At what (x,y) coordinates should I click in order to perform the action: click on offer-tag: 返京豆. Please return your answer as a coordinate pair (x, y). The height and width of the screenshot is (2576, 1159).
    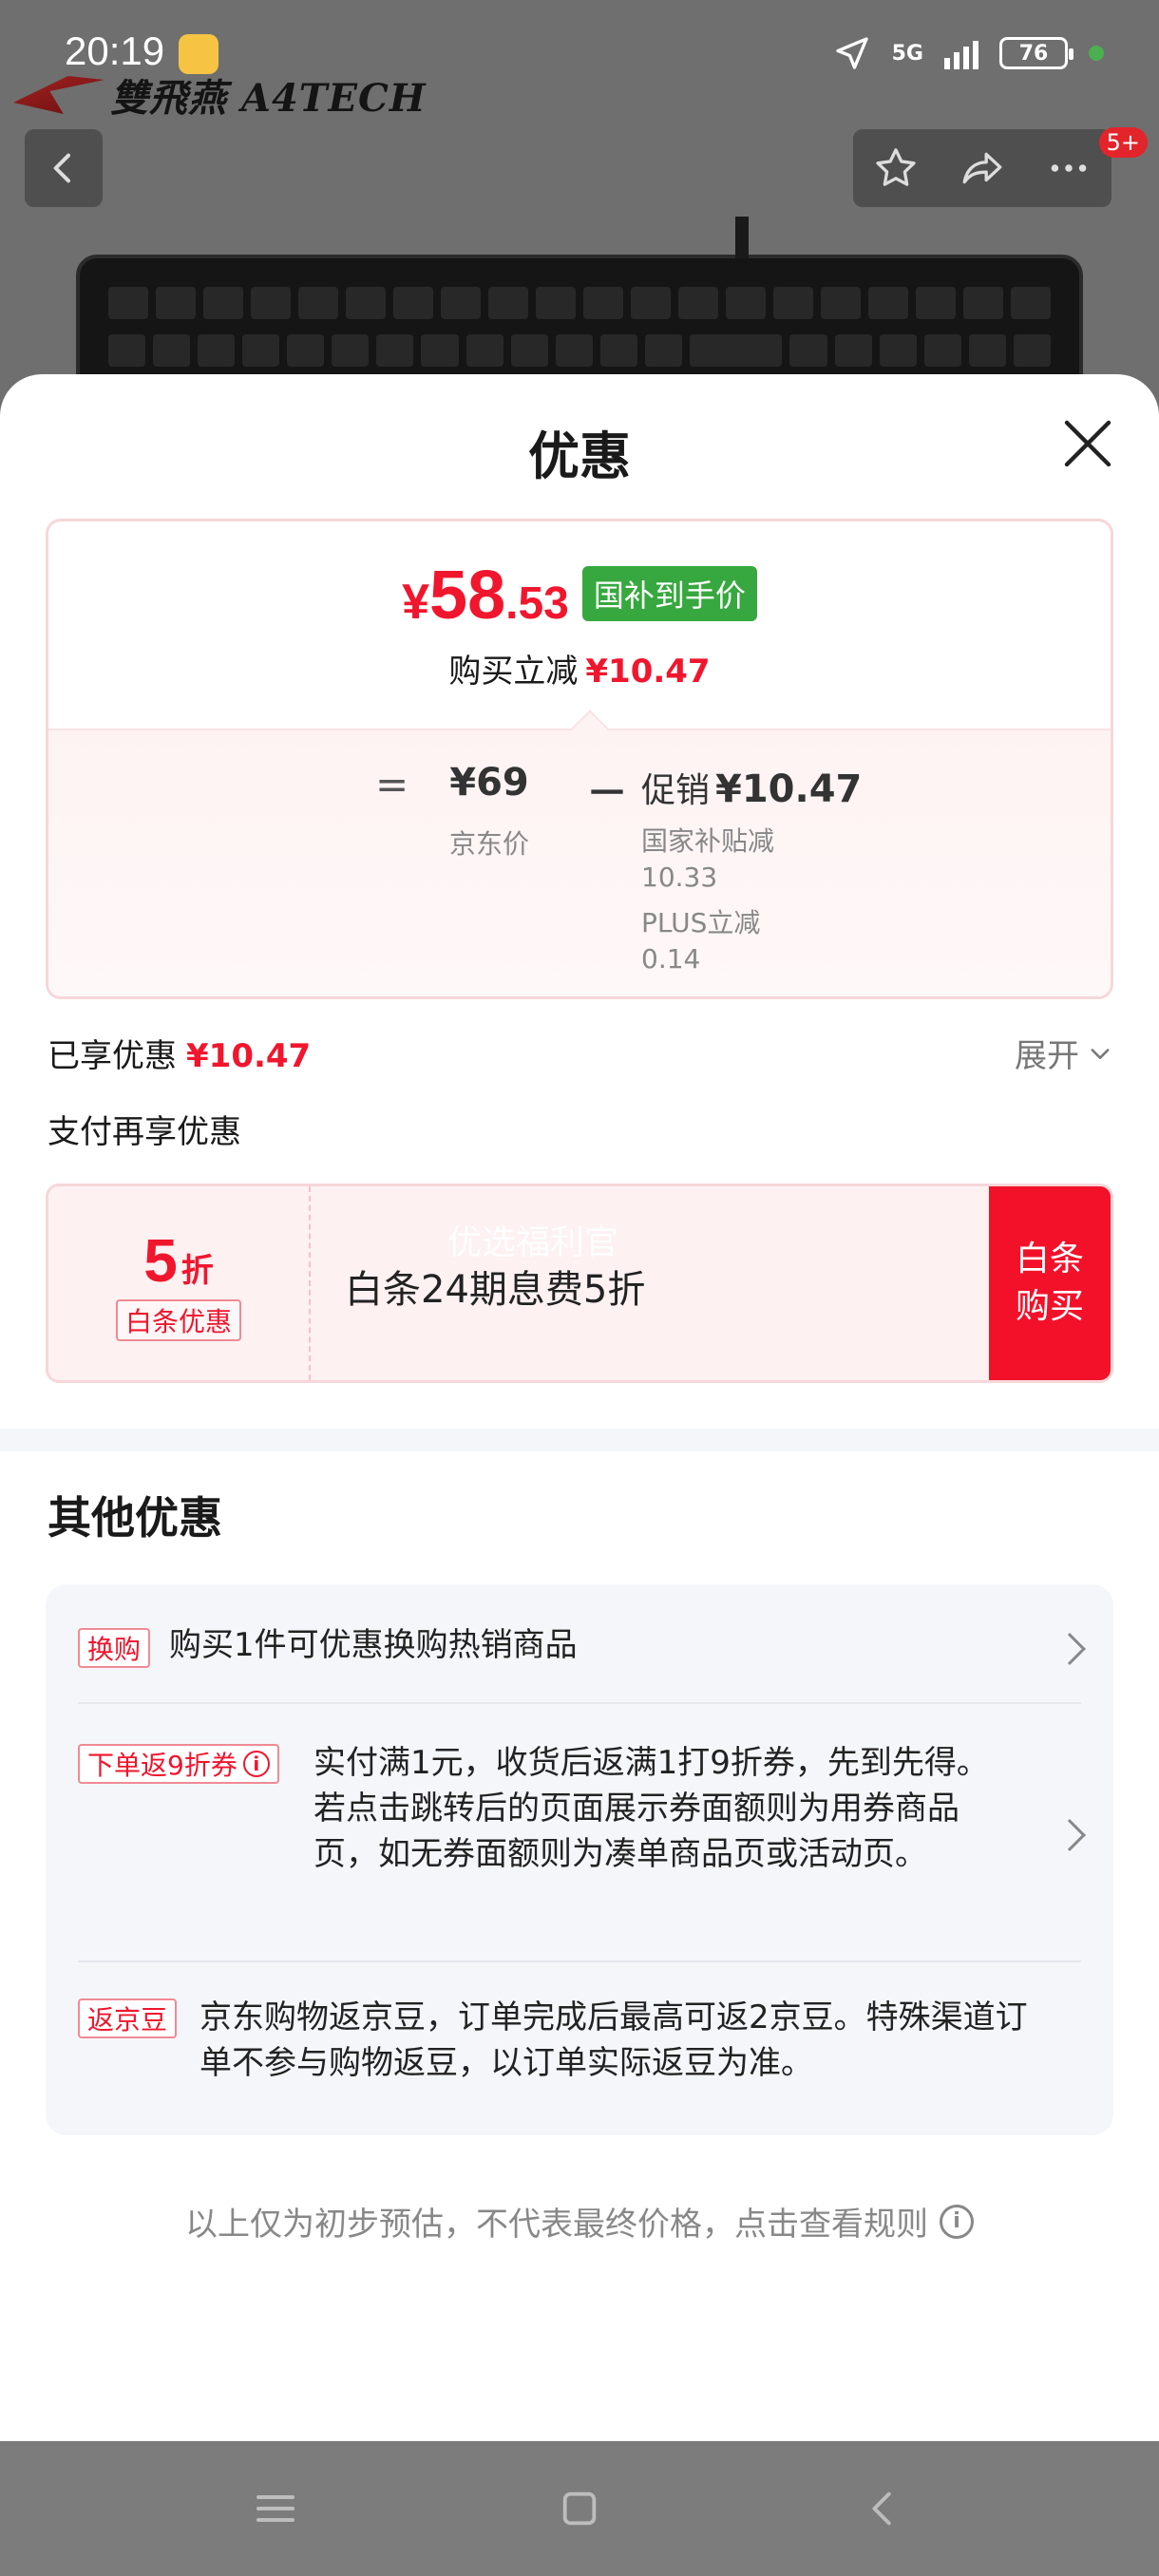
    Looking at the image, I should click on (128, 2018).